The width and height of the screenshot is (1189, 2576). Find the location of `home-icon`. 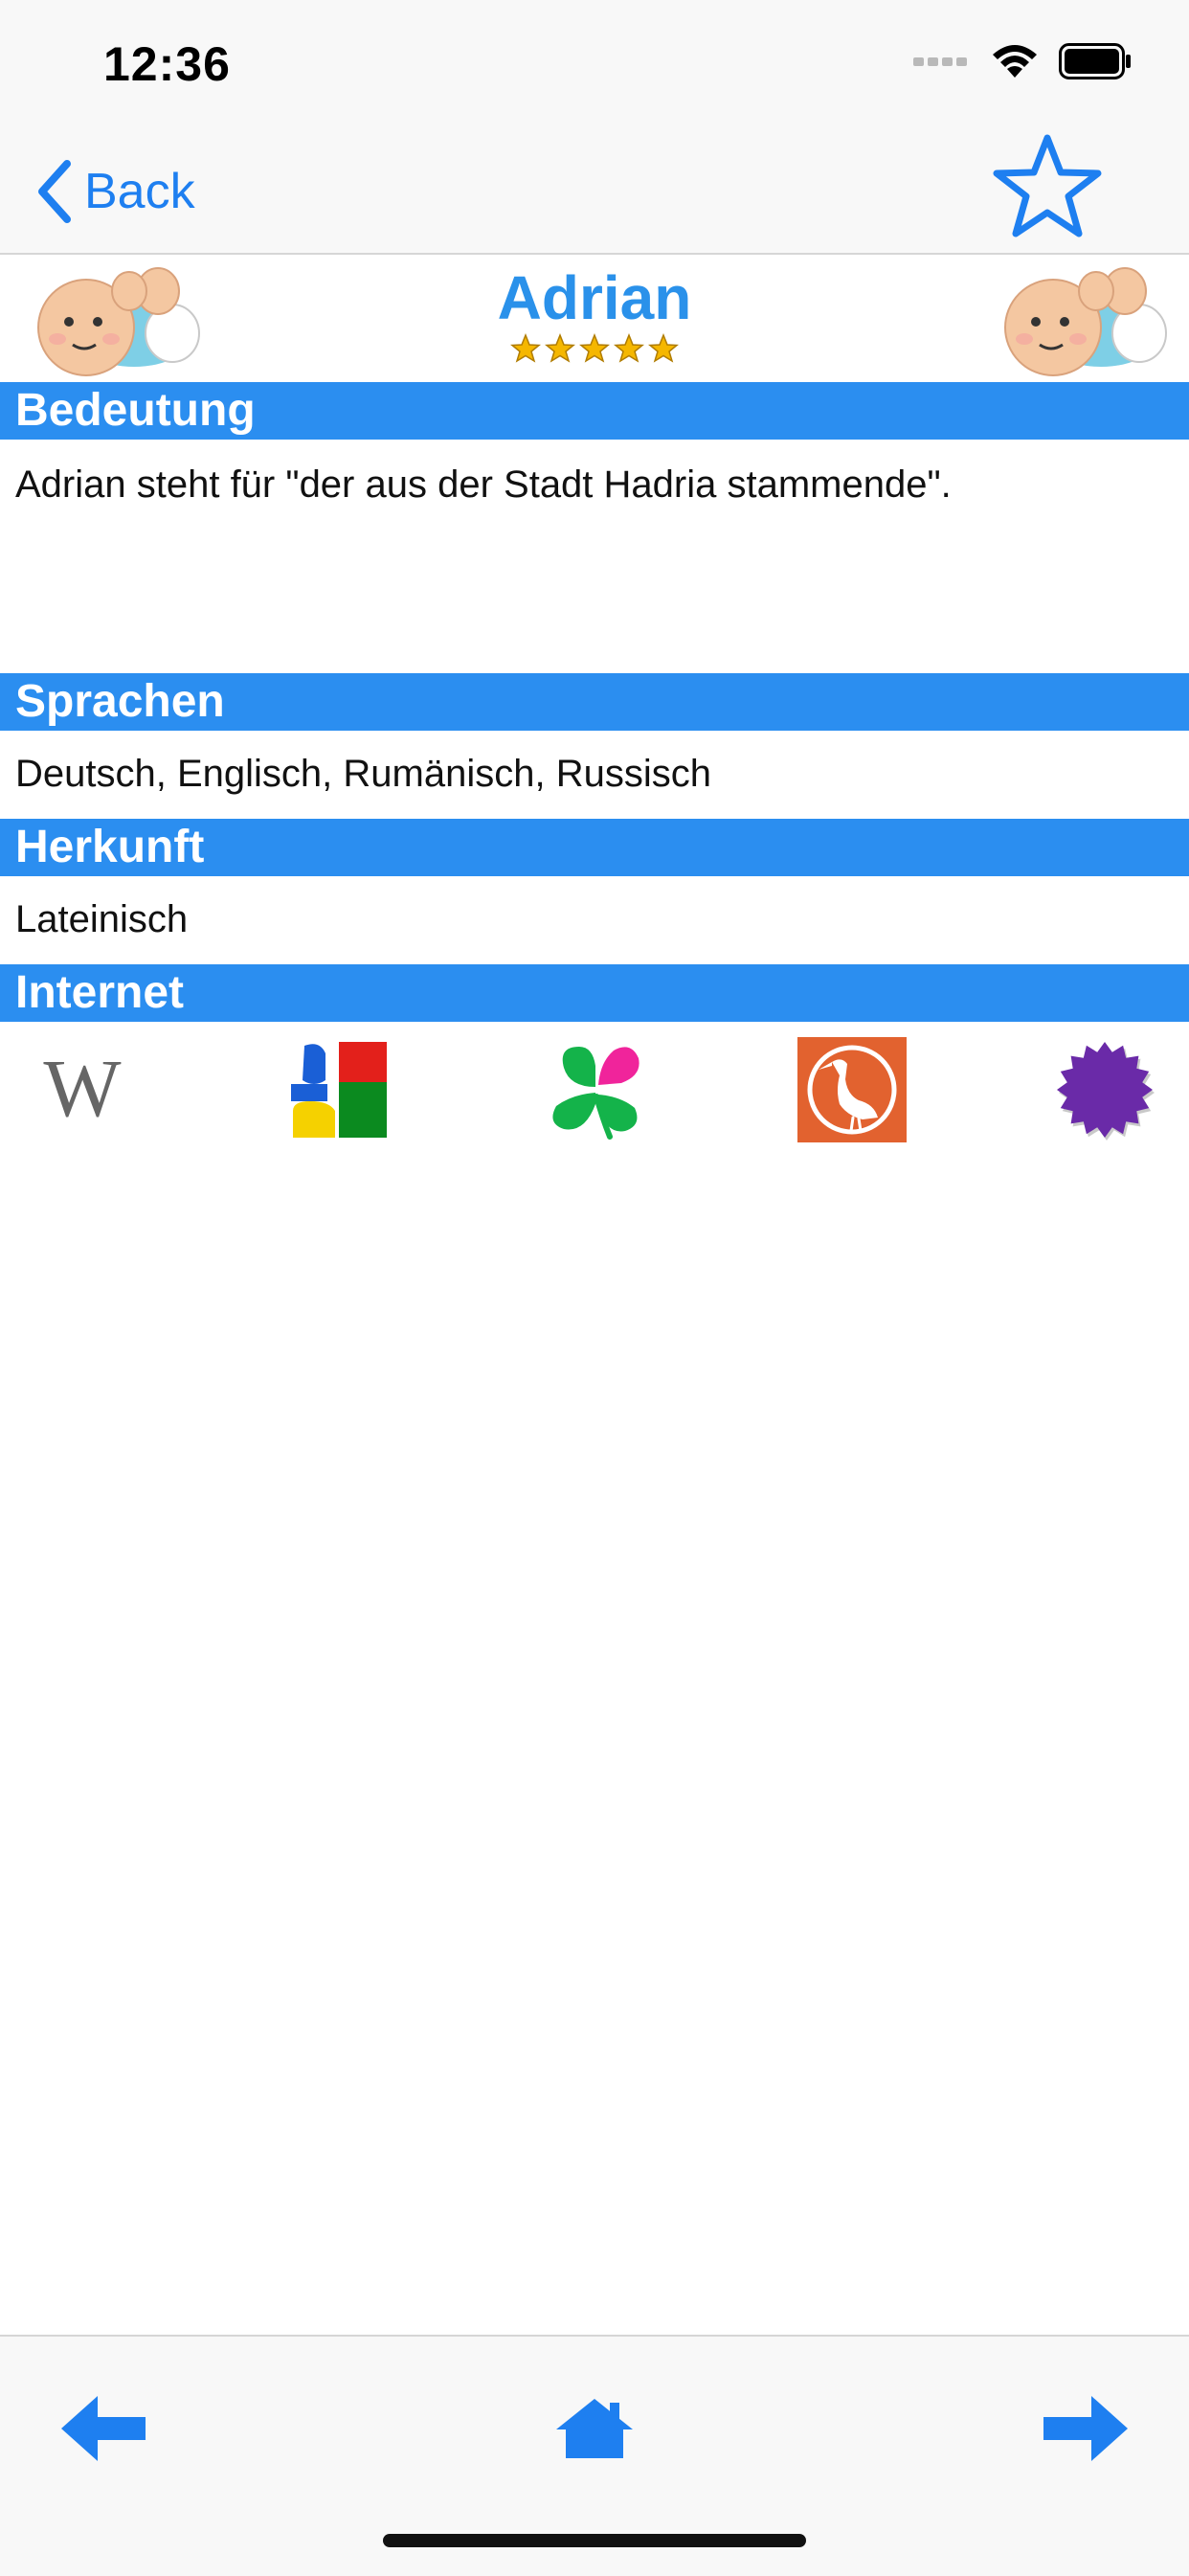

home-icon is located at coordinates (594, 2428).